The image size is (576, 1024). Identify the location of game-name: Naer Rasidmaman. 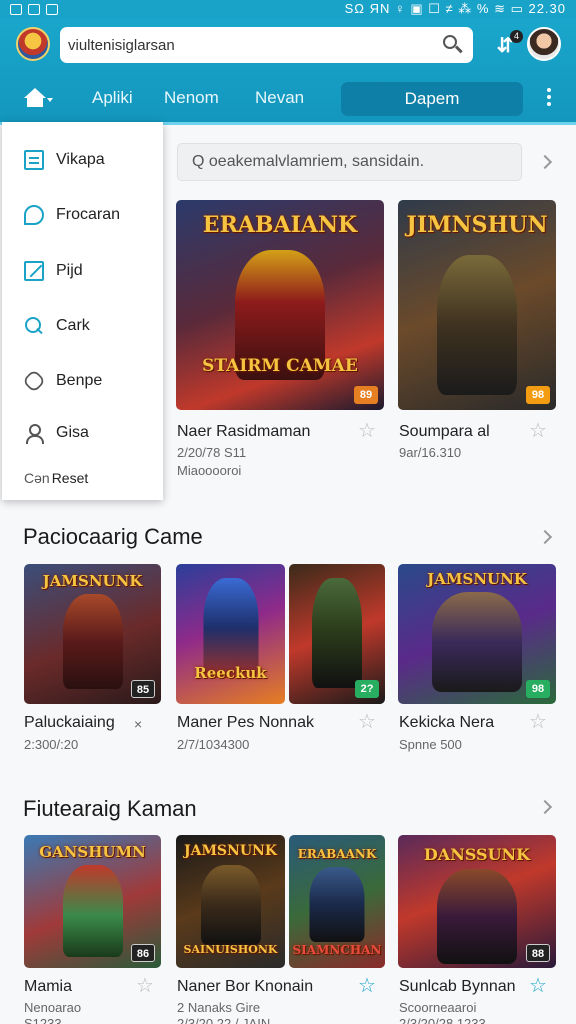
(243, 432).